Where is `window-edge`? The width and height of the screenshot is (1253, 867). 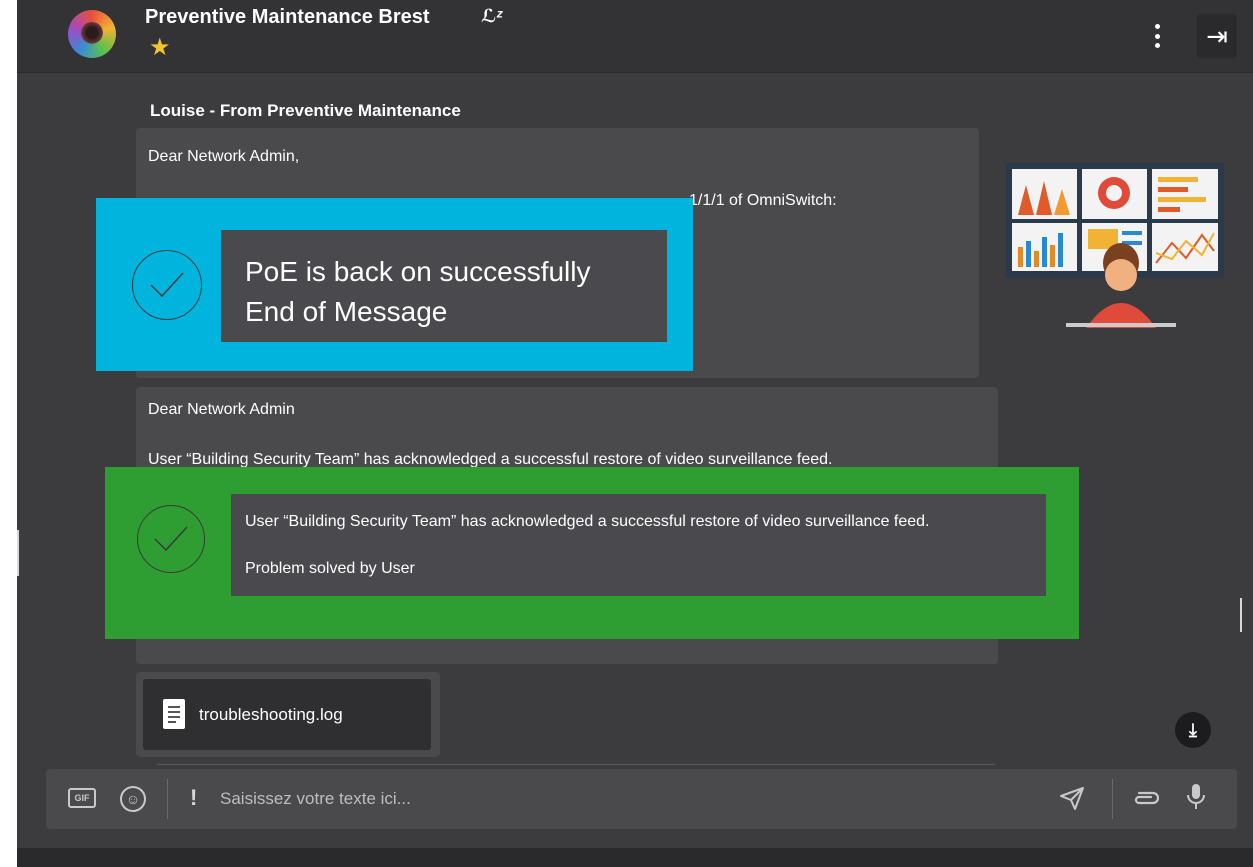
window-edge is located at coordinates (18, 553).